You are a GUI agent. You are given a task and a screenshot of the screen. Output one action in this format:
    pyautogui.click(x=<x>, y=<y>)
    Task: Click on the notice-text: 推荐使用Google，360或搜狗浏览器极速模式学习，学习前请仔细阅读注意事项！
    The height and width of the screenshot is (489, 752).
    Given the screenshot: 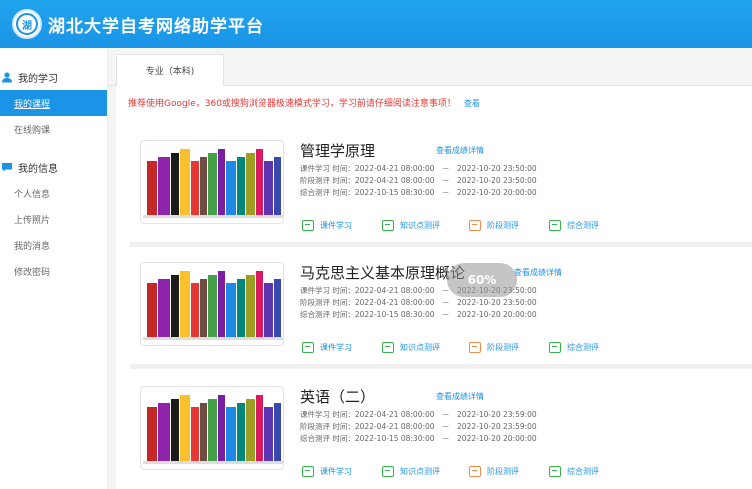 What is the action you would take?
    pyautogui.click(x=292, y=104)
    